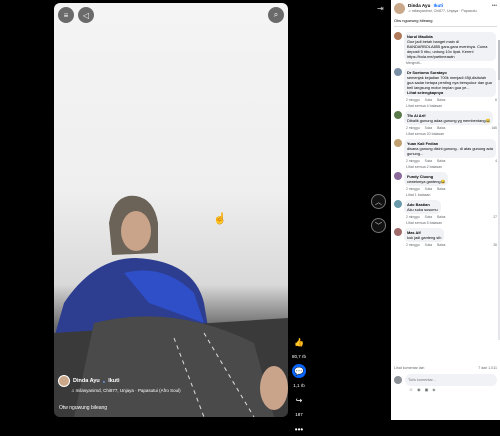 This screenshot has height=436, width=500. I want to click on compose-area: ☺ ◉ ▣ ◈, so click(445, 383).